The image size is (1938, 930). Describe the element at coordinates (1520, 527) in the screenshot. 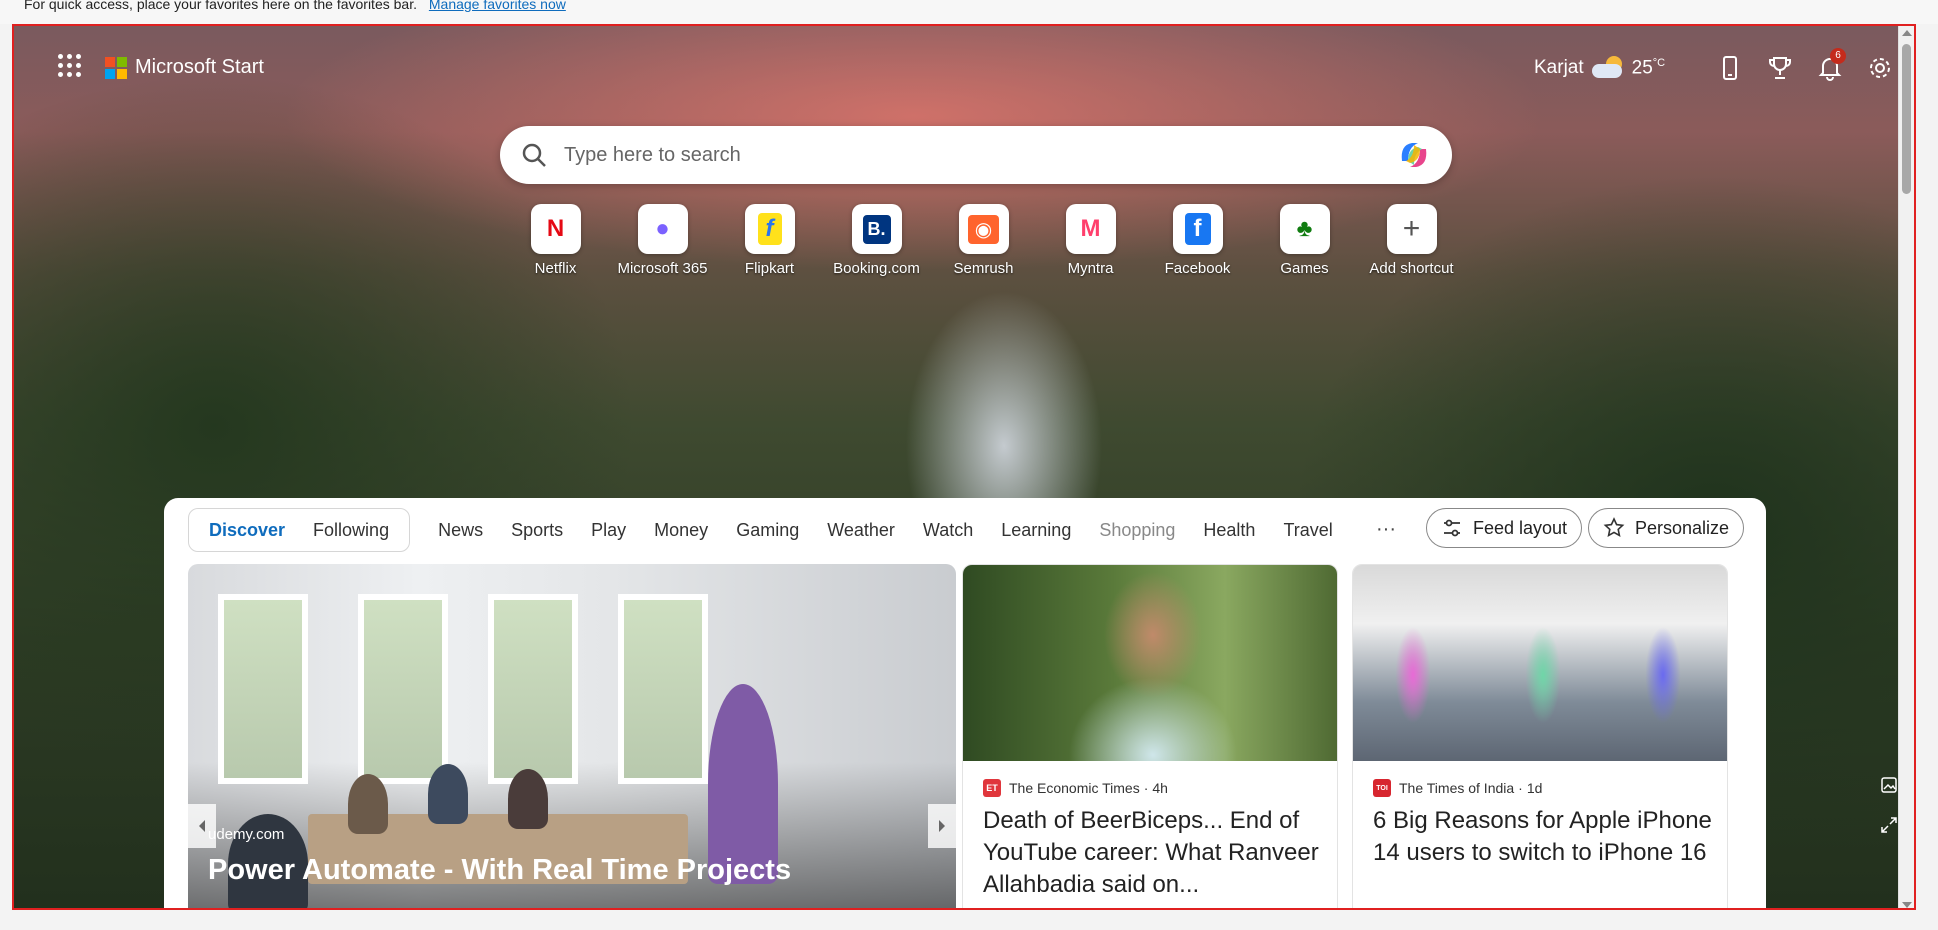

I see `feed-layout-label: Feed layout` at that location.